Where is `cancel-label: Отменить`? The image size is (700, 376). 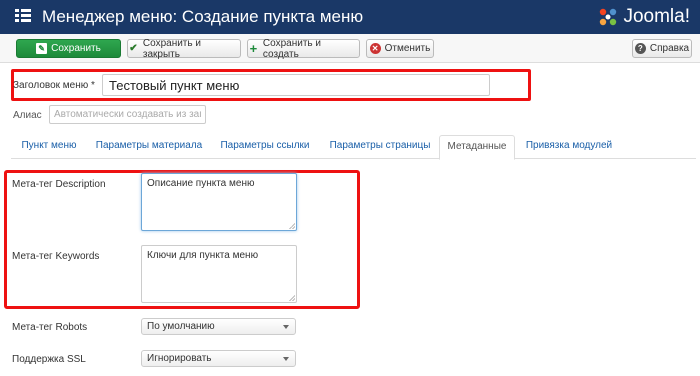 cancel-label: Отменить is located at coordinates (407, 48).